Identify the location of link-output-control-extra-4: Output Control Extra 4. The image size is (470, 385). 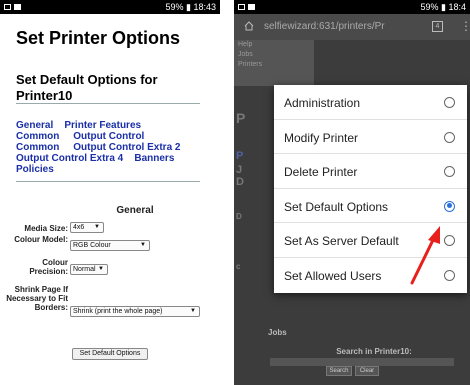
(69, 158).